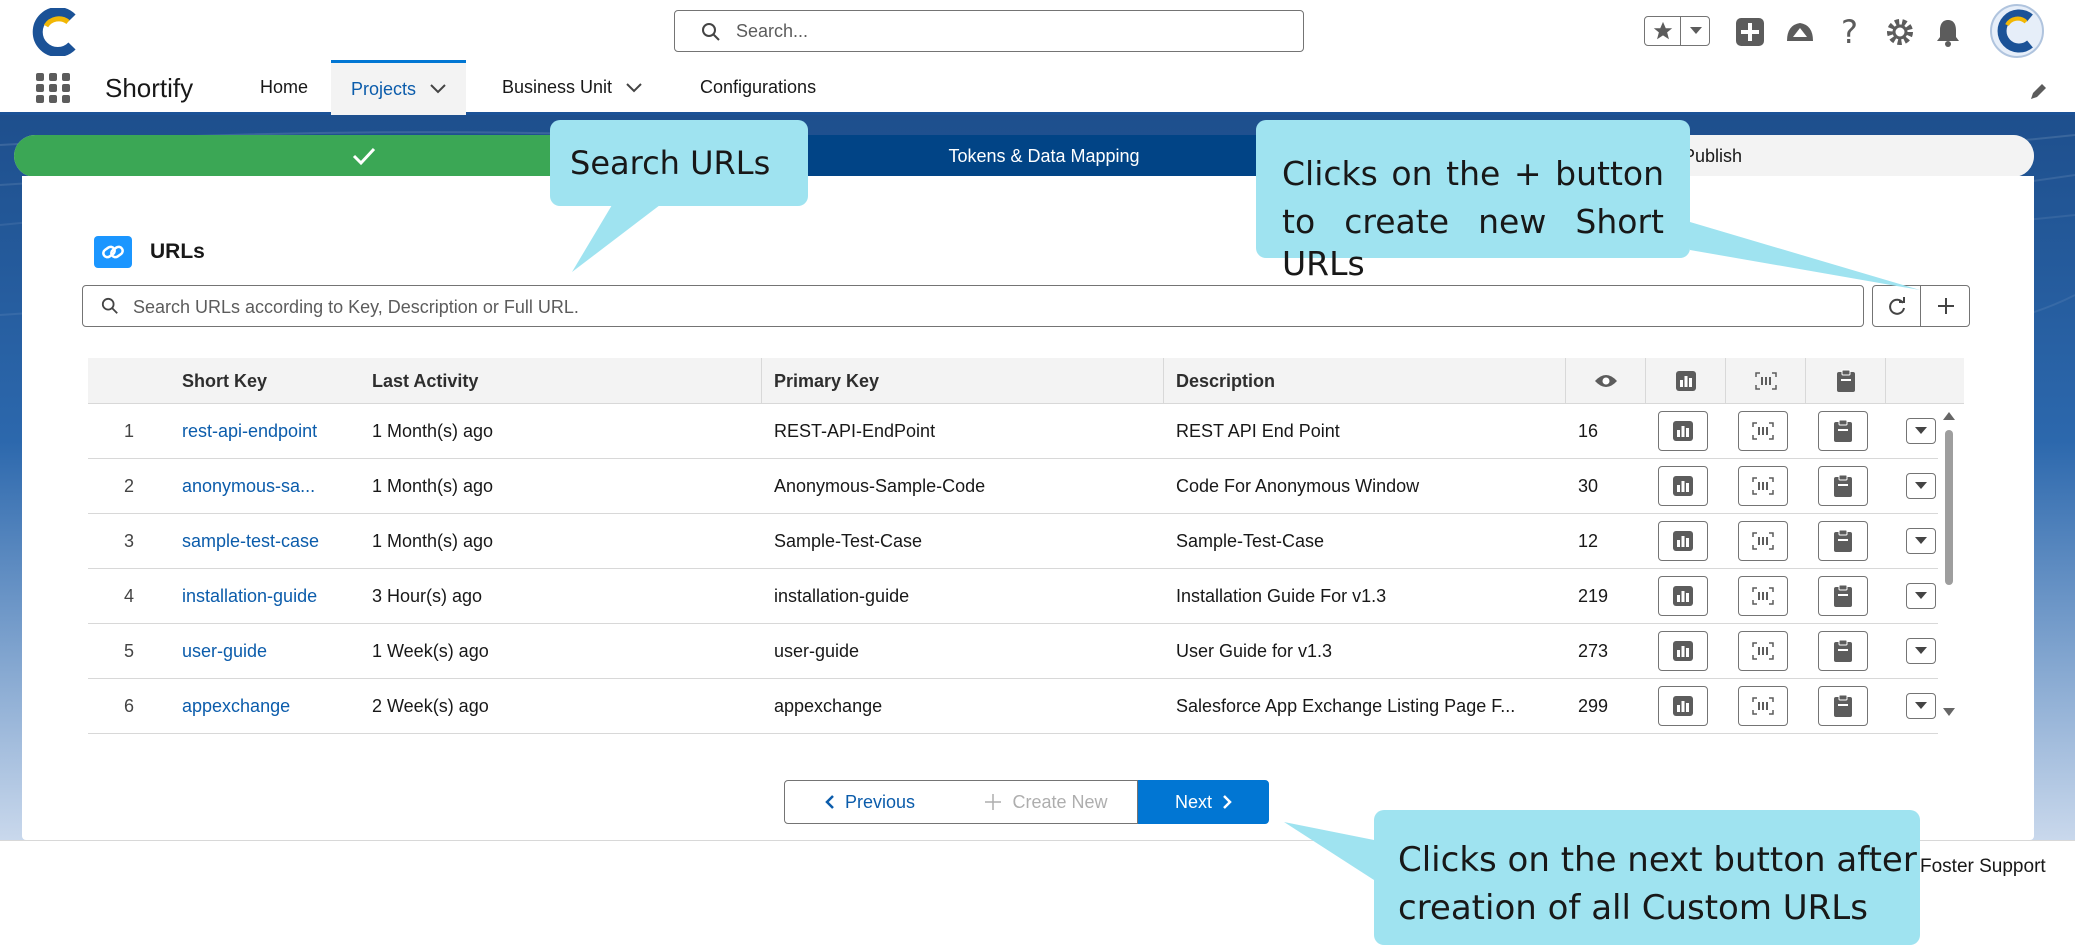 This screenshot has height=945, width=2075. Describe the element at coordinates (53, 88) in the screenshot. I see `app-launcher-icon` at that location.